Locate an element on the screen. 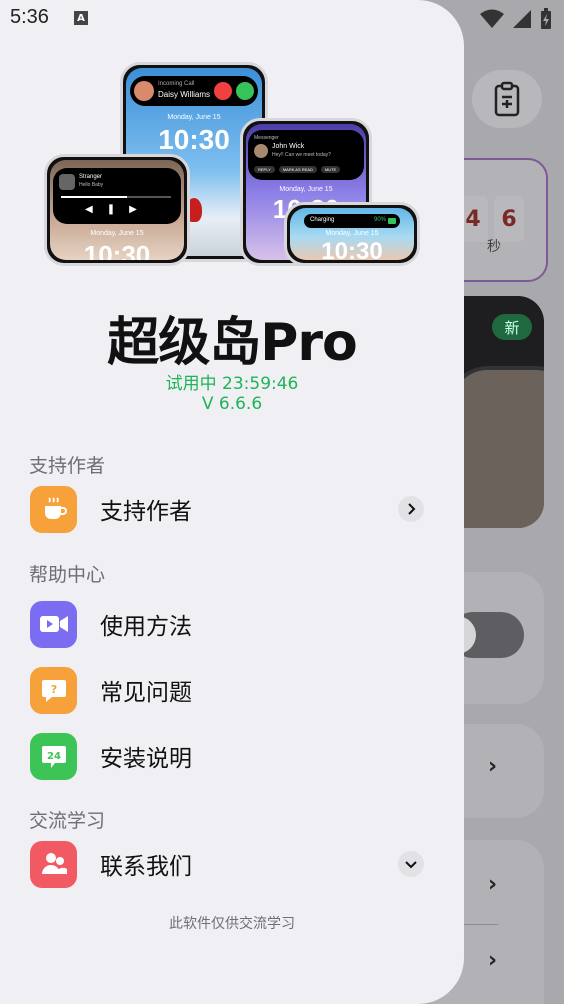  menu-item-label: 使用方法 is located at coordinates (146, 627).